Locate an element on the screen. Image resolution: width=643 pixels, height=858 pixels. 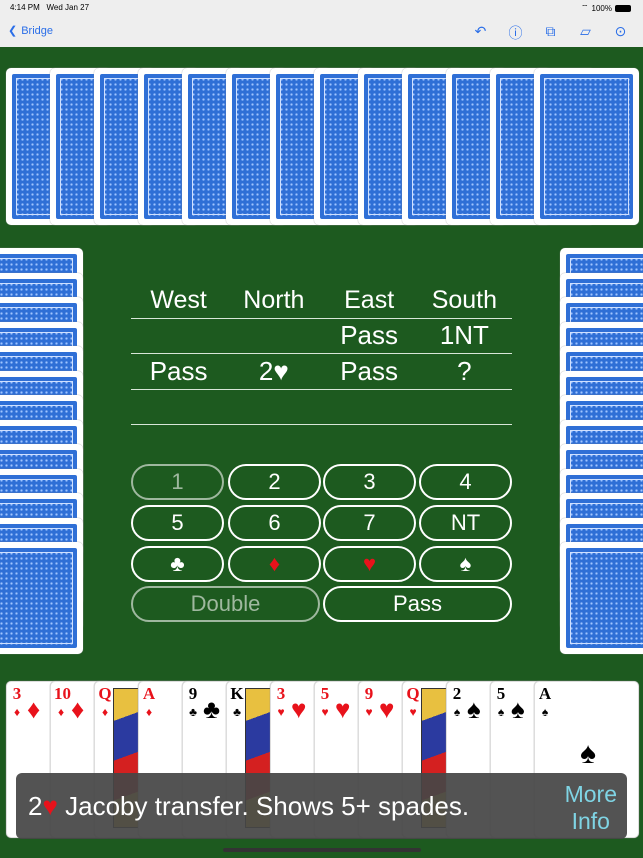
bid-button-1: 1 is located at coordinates (177, 482).